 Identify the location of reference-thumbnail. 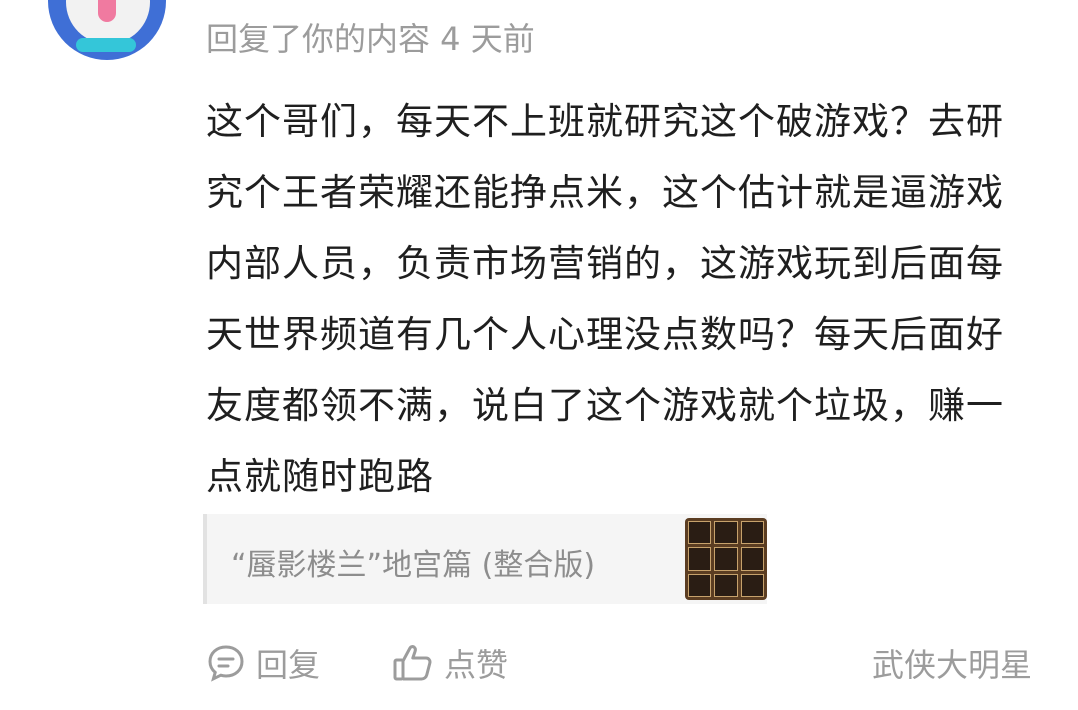
(726, 559).